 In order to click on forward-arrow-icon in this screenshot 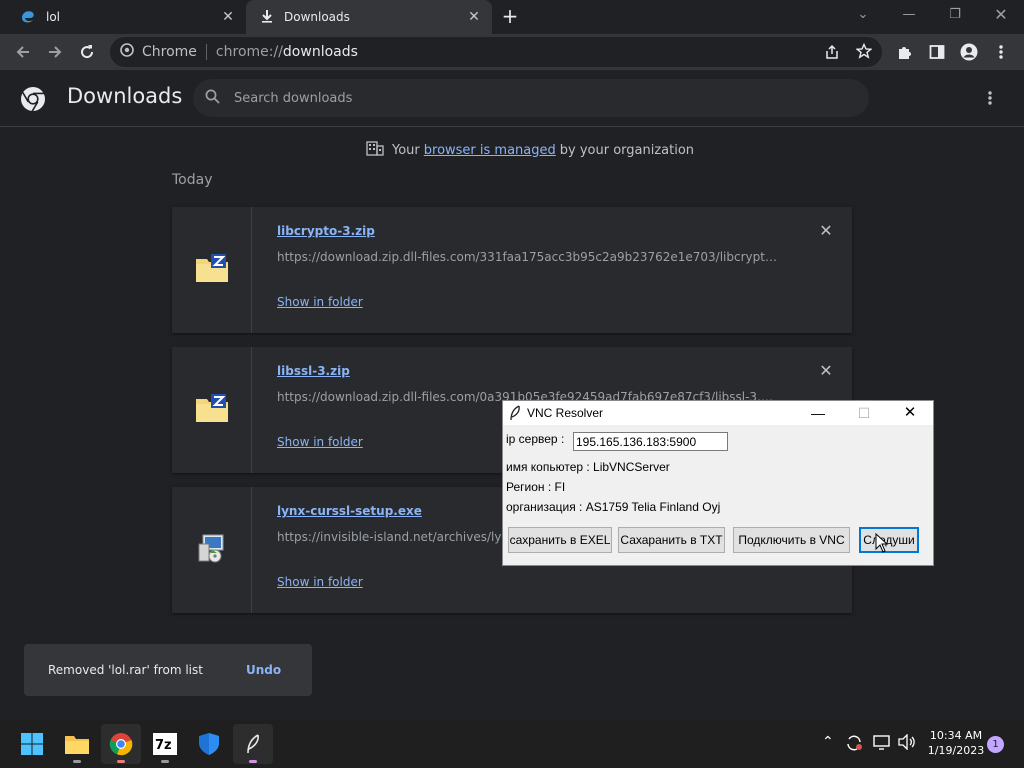, I will do `click(55, 52)`.